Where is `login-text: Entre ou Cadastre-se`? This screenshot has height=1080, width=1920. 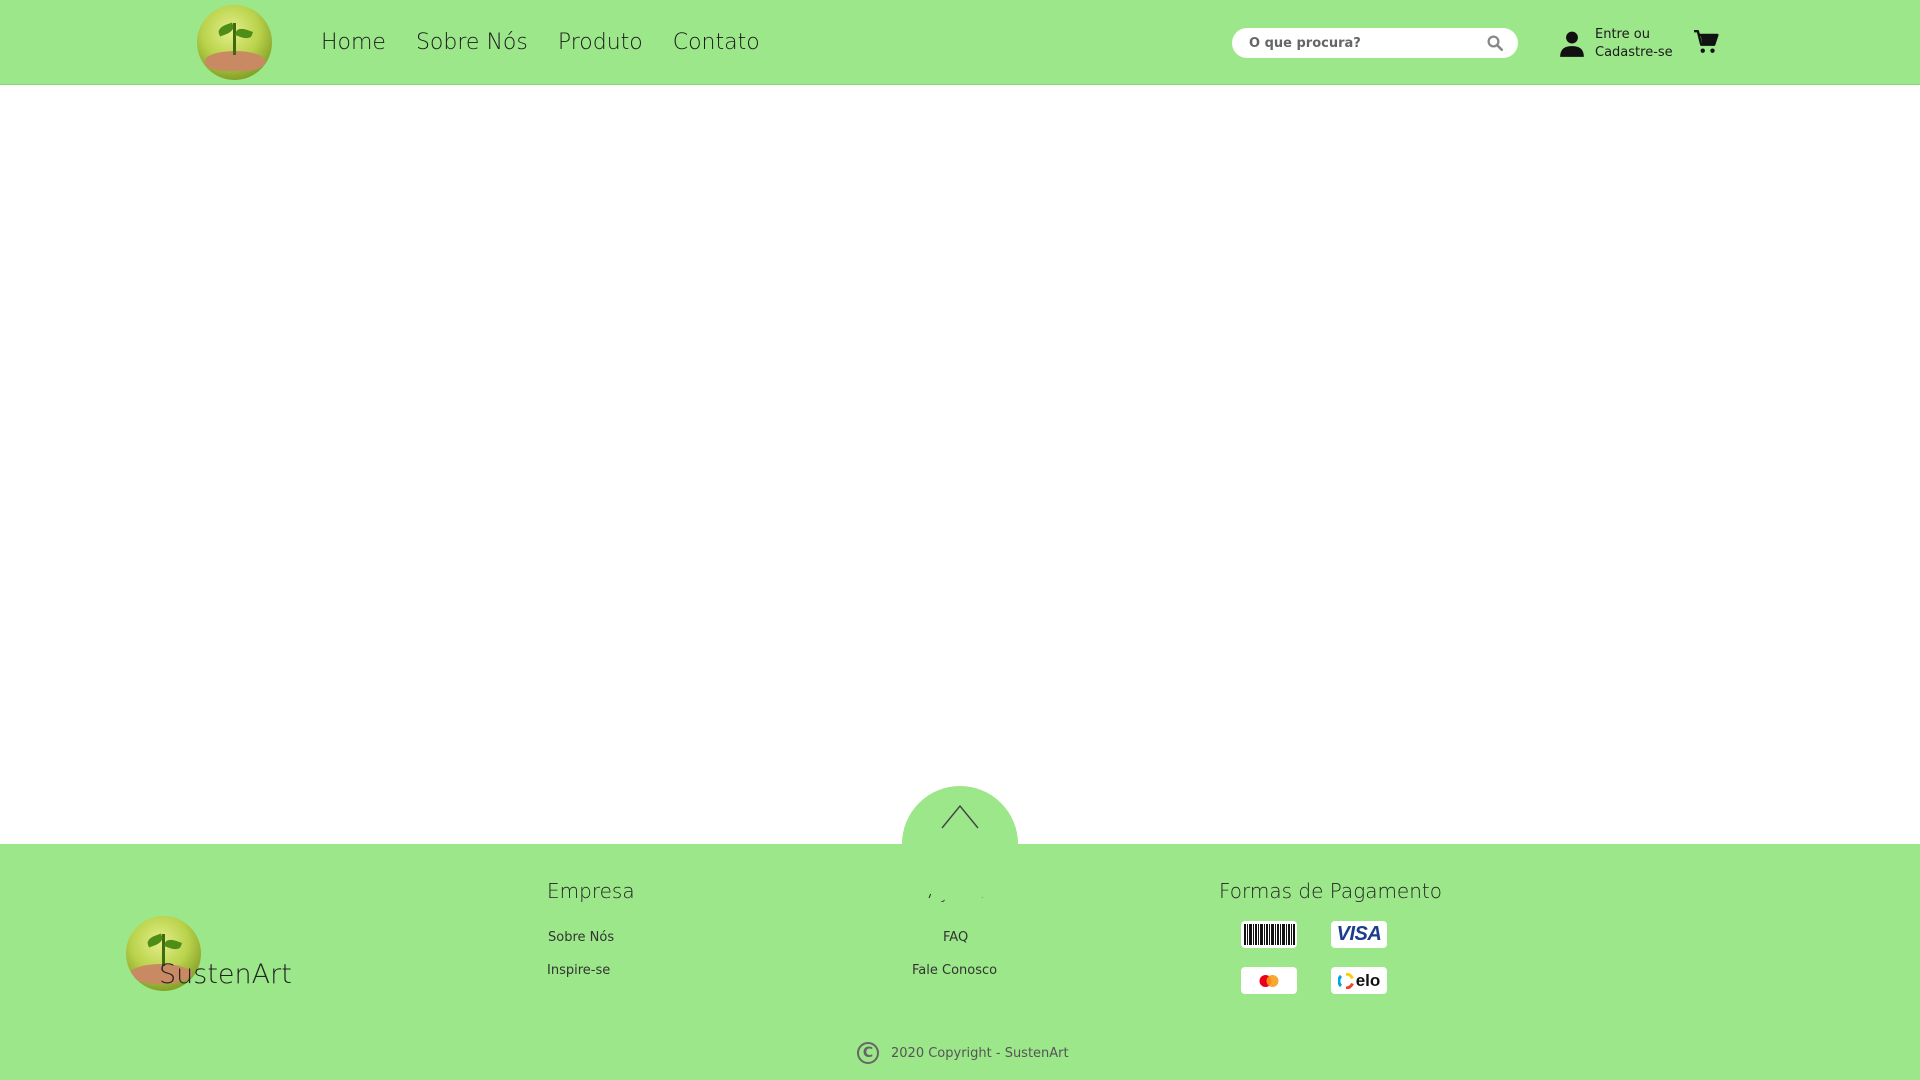
login-text: Entre ou Cadastre-se is located at coordinates (1634, 44).